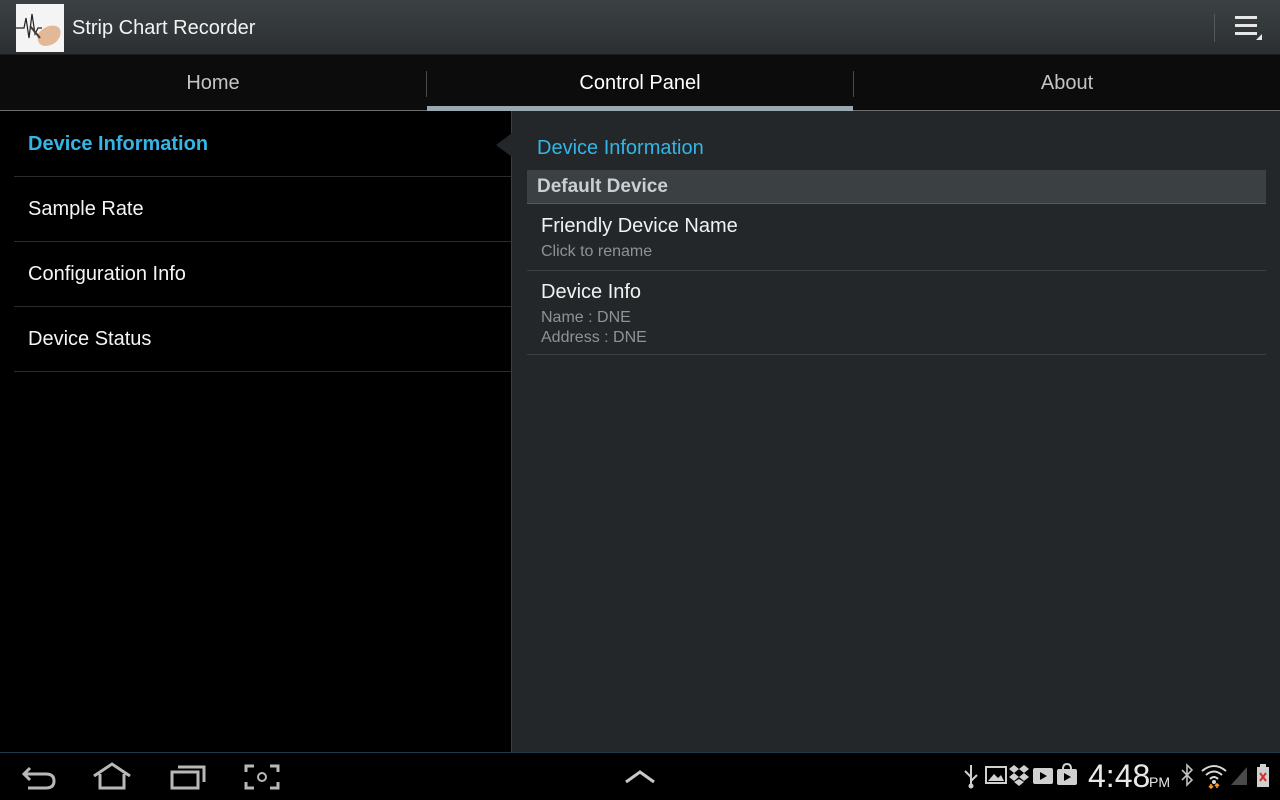 The height and width of the screenshot is (800, 1280). What do you see at coordinates (640, 777) in the screenshot?
I see `chevron-up-icon` at bounding box center [640, 777].